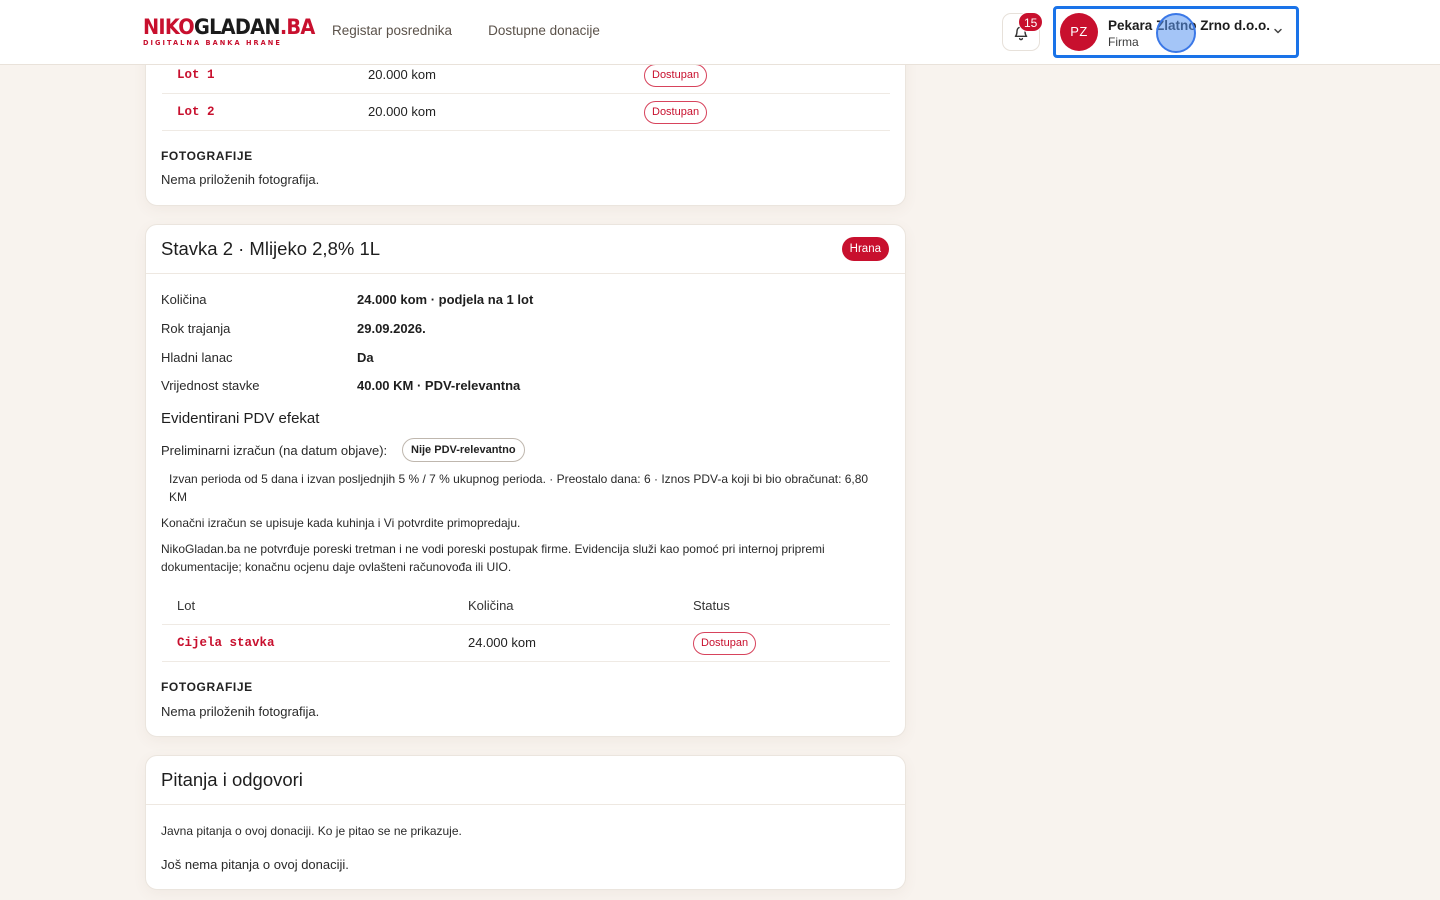  I want to click on account-switcher: PZ Pekara Zlatno Zrno d.o.o. Firma, so click(1176, 32).